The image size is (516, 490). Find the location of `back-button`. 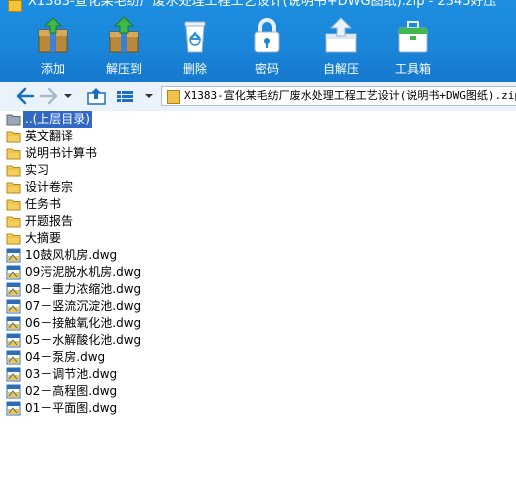

back-button is located at coordinates (25, 96).